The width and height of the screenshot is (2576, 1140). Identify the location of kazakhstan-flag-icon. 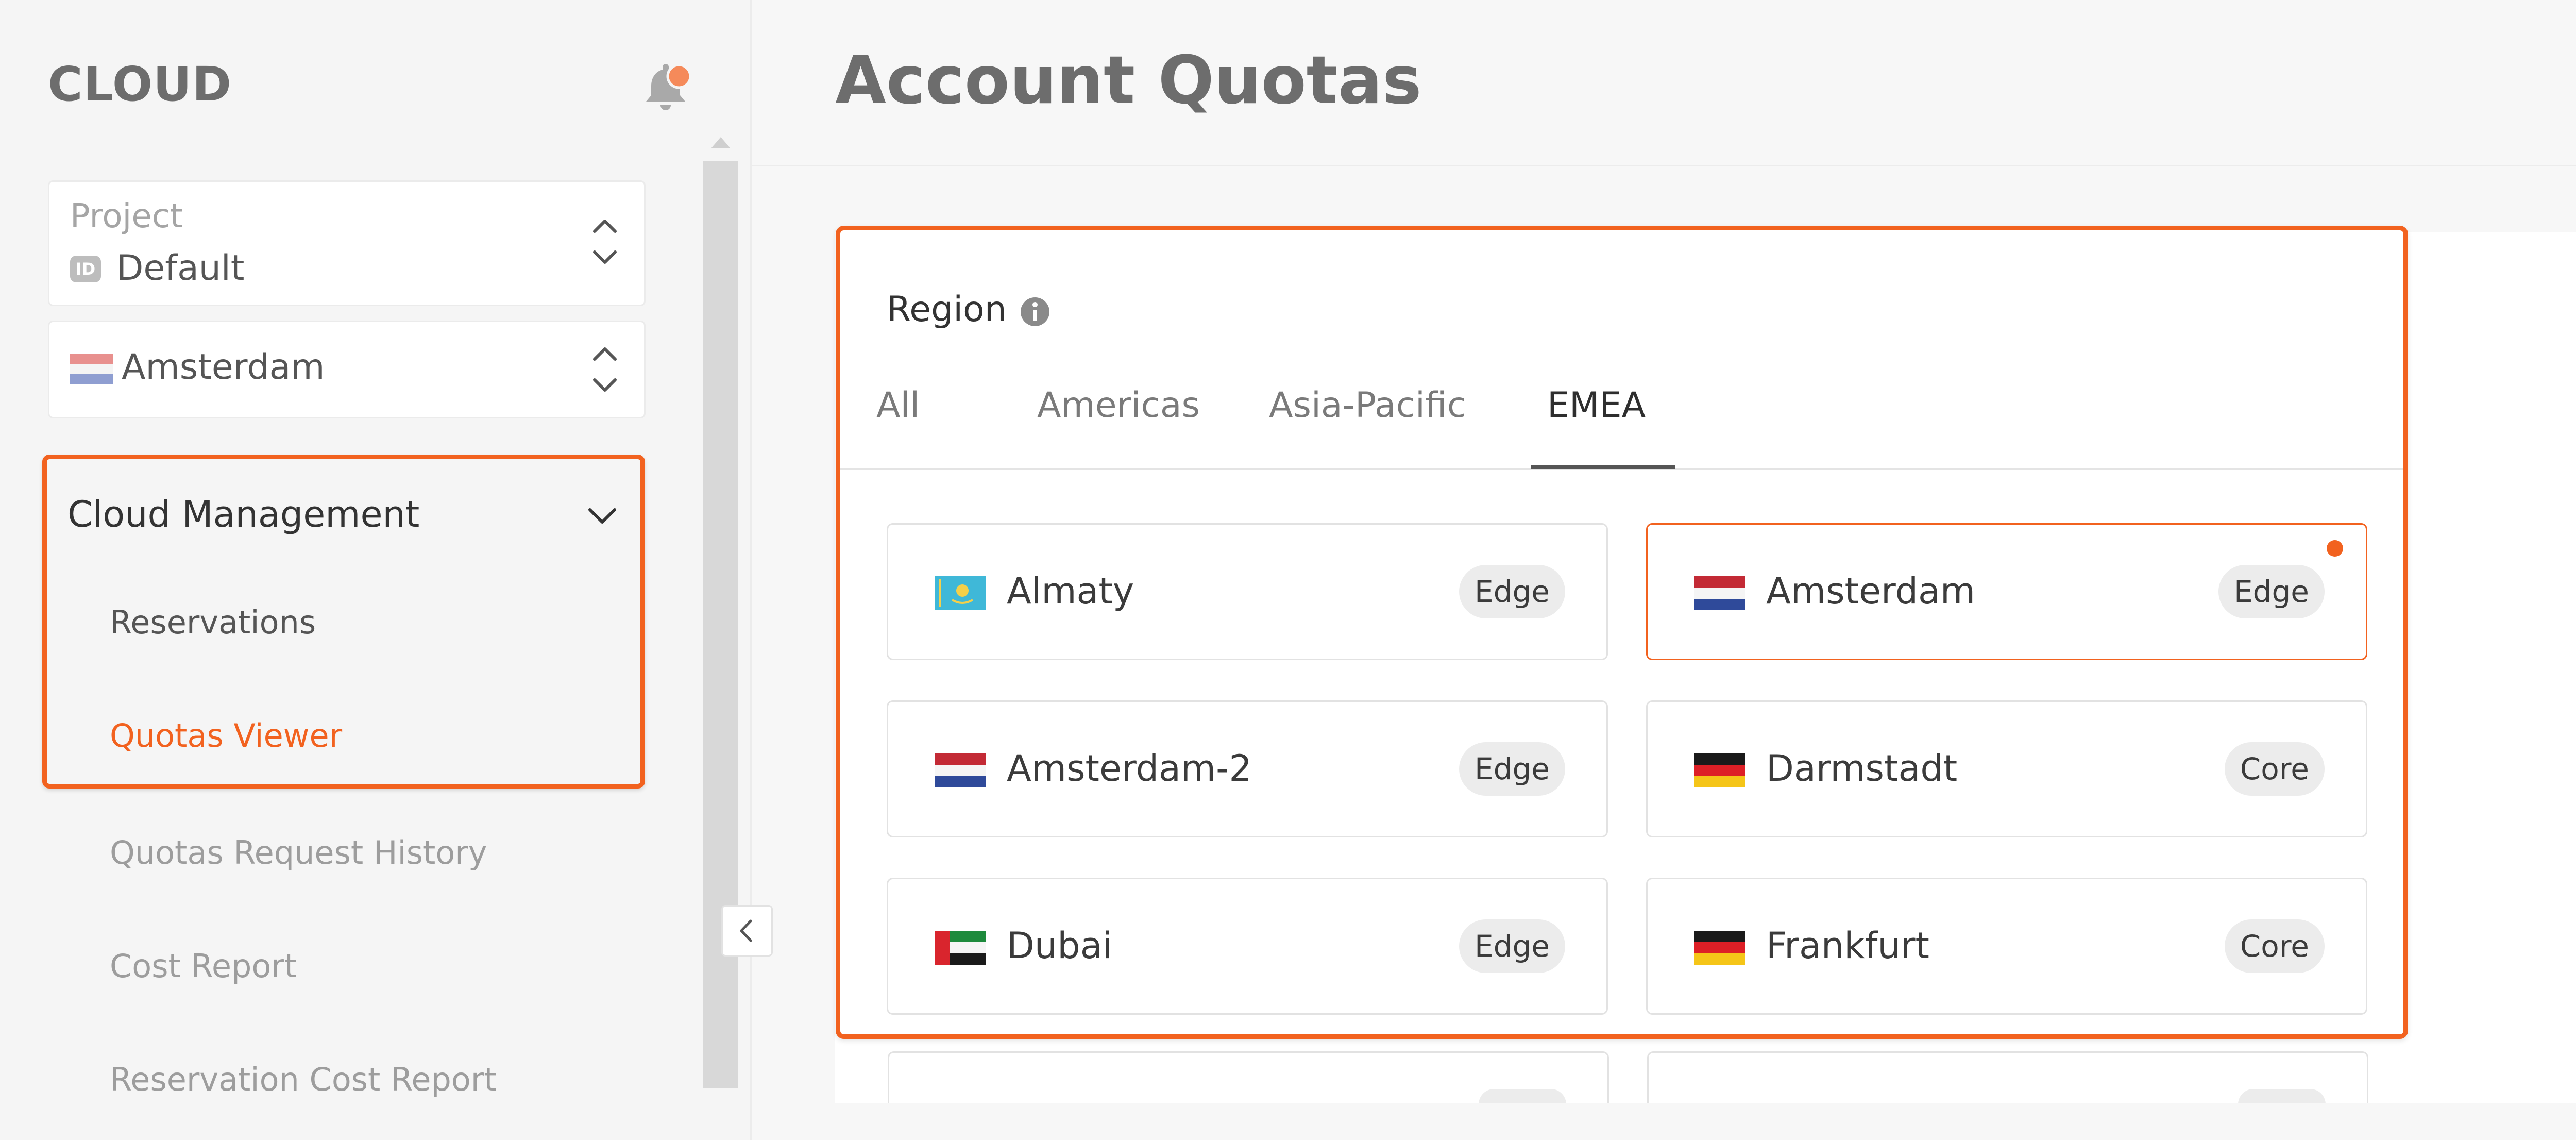
(960, 593).